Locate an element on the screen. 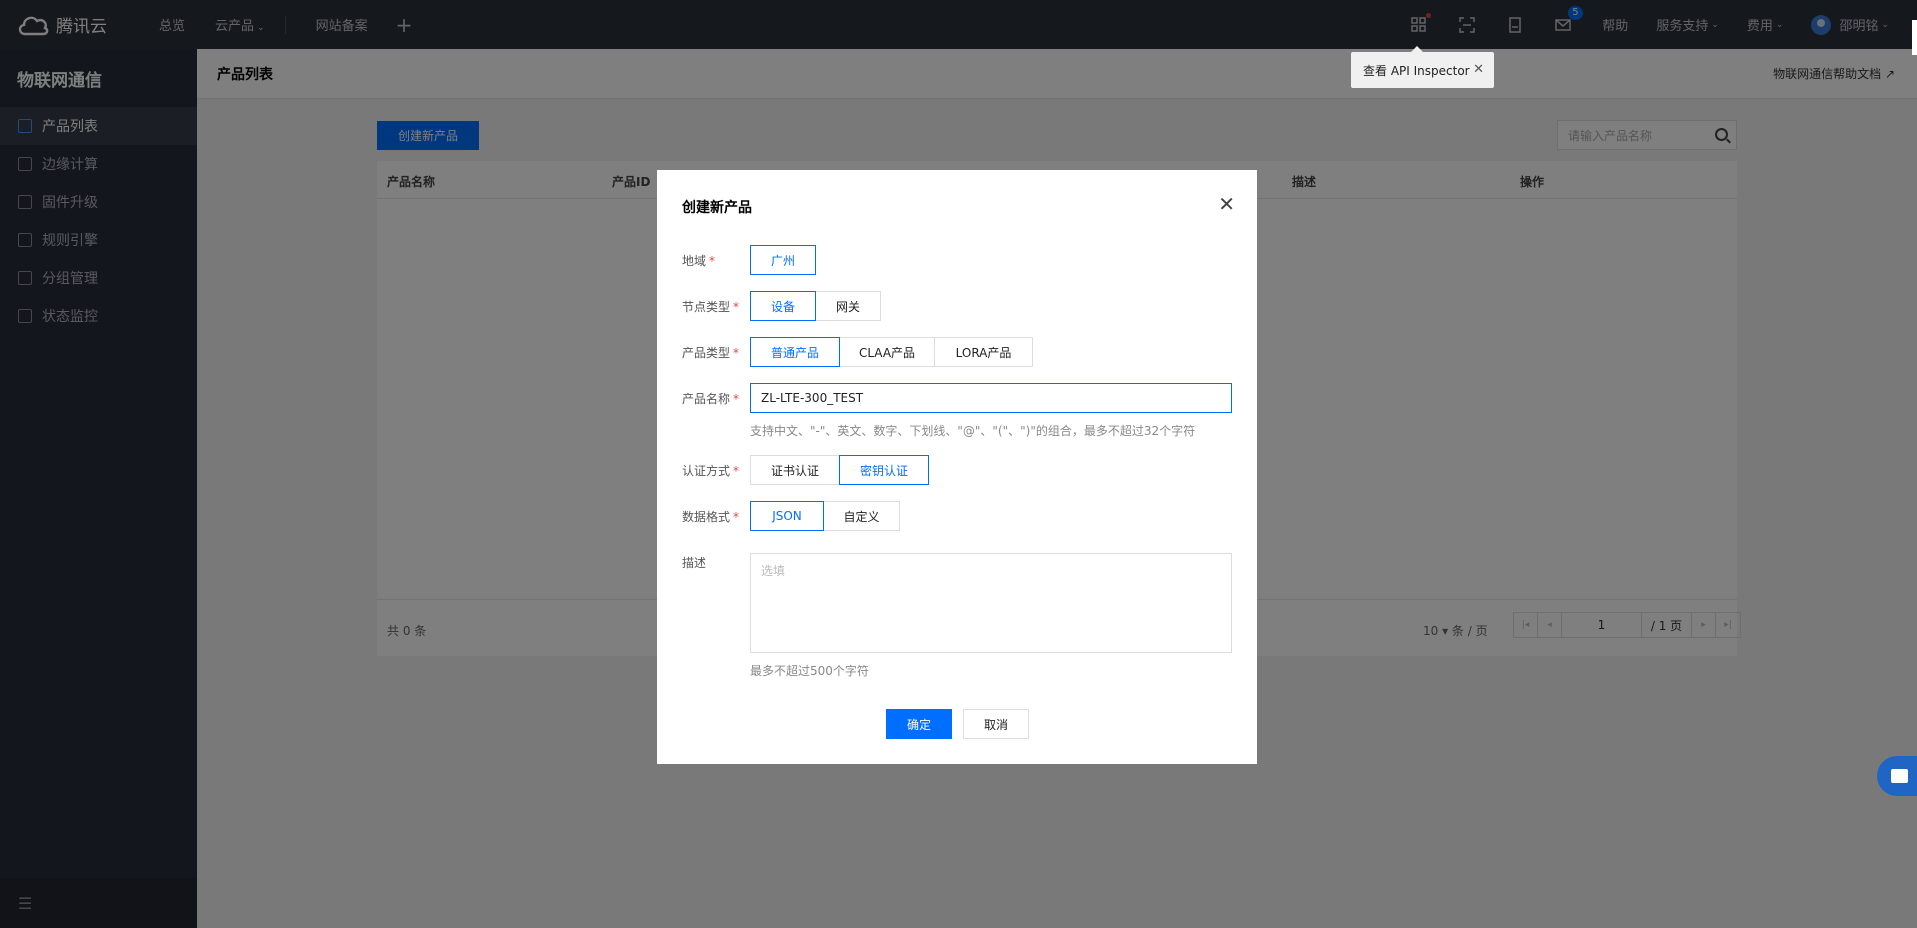  region-label: 地域 * is located at coordinates (698, 260).